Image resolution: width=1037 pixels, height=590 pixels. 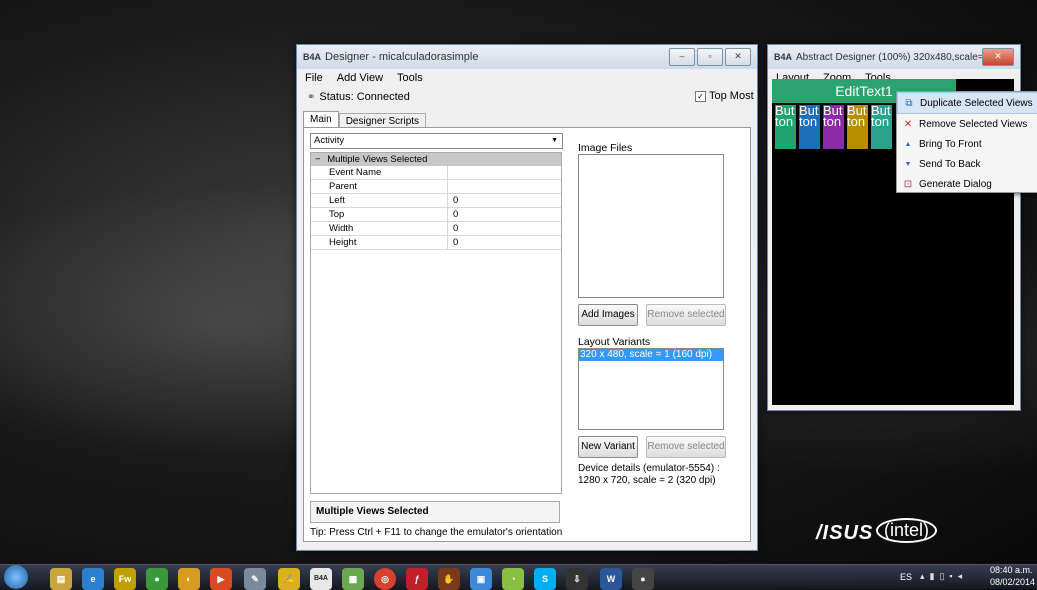 What do you see at coordinates (481, 579) in the screenshot?
I see `app-icon: ▣` at bounding box center [481, 579].